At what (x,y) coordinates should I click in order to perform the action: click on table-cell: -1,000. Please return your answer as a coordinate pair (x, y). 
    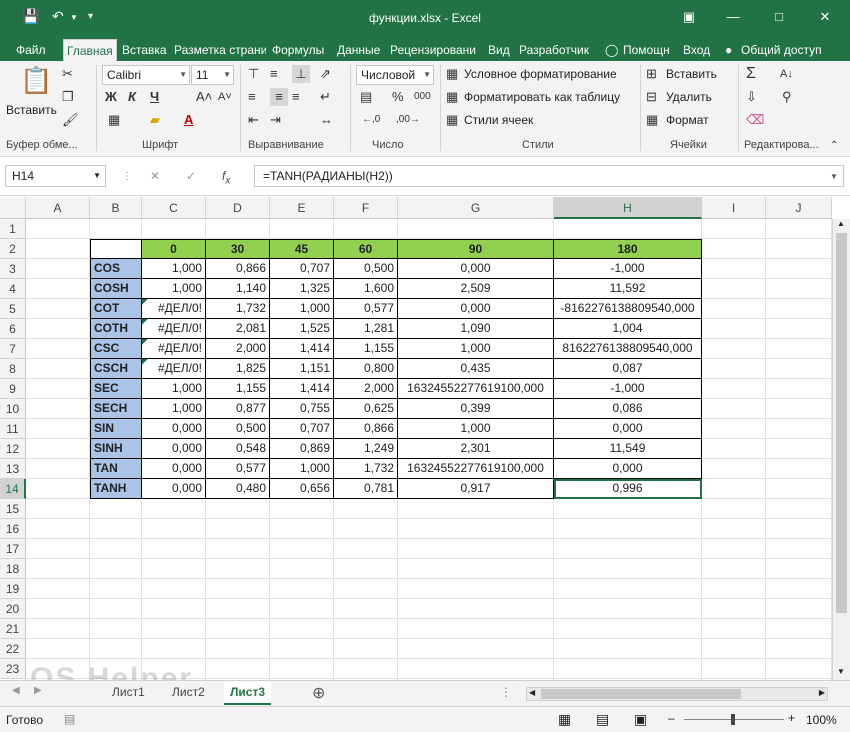
    Looking at the image, I should click on (628, 269).